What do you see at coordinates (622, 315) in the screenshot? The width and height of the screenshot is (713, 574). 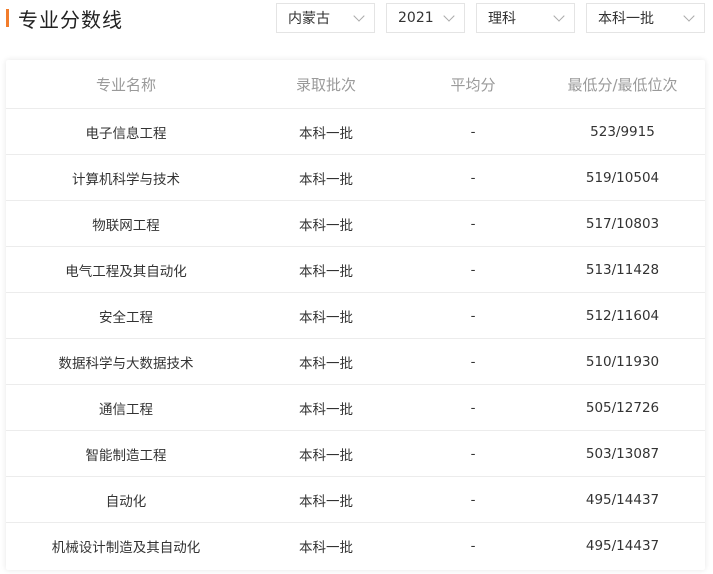 I see `cell-min-score-rank: 512/11604` at bounding box center [622, 315].